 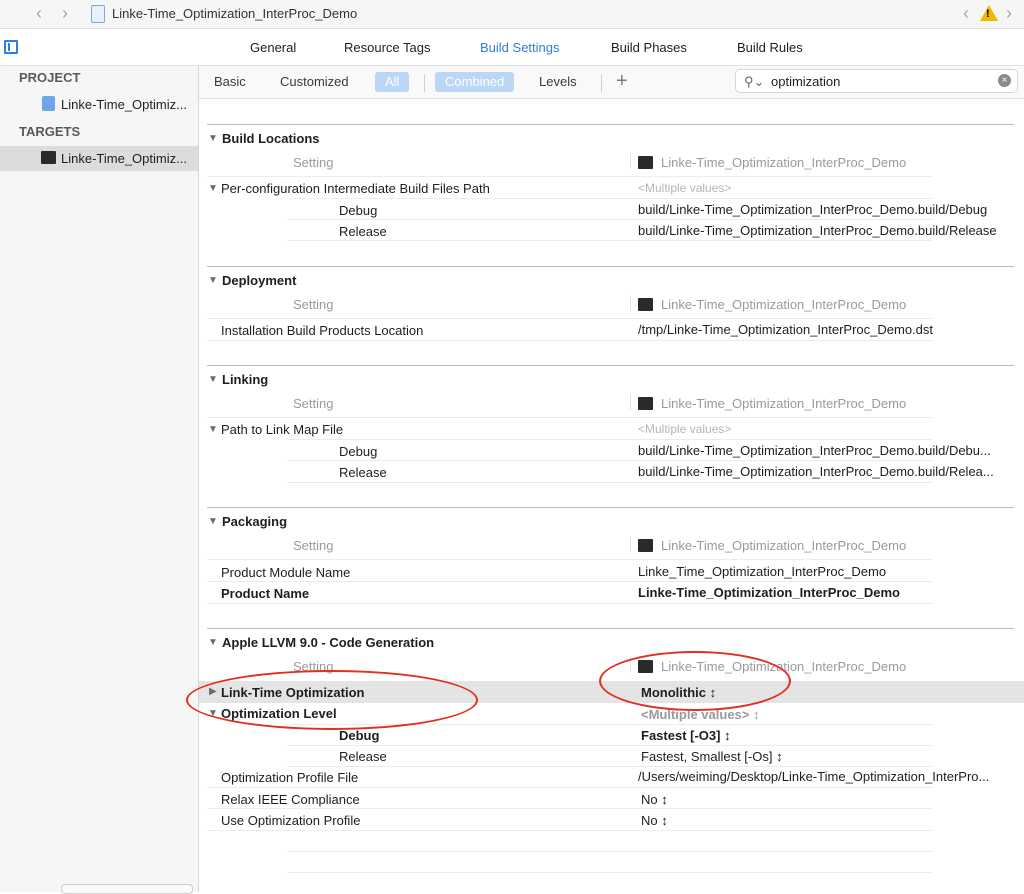 I want to click on filter-basic-button: Basic, so click(x=230, y=81).